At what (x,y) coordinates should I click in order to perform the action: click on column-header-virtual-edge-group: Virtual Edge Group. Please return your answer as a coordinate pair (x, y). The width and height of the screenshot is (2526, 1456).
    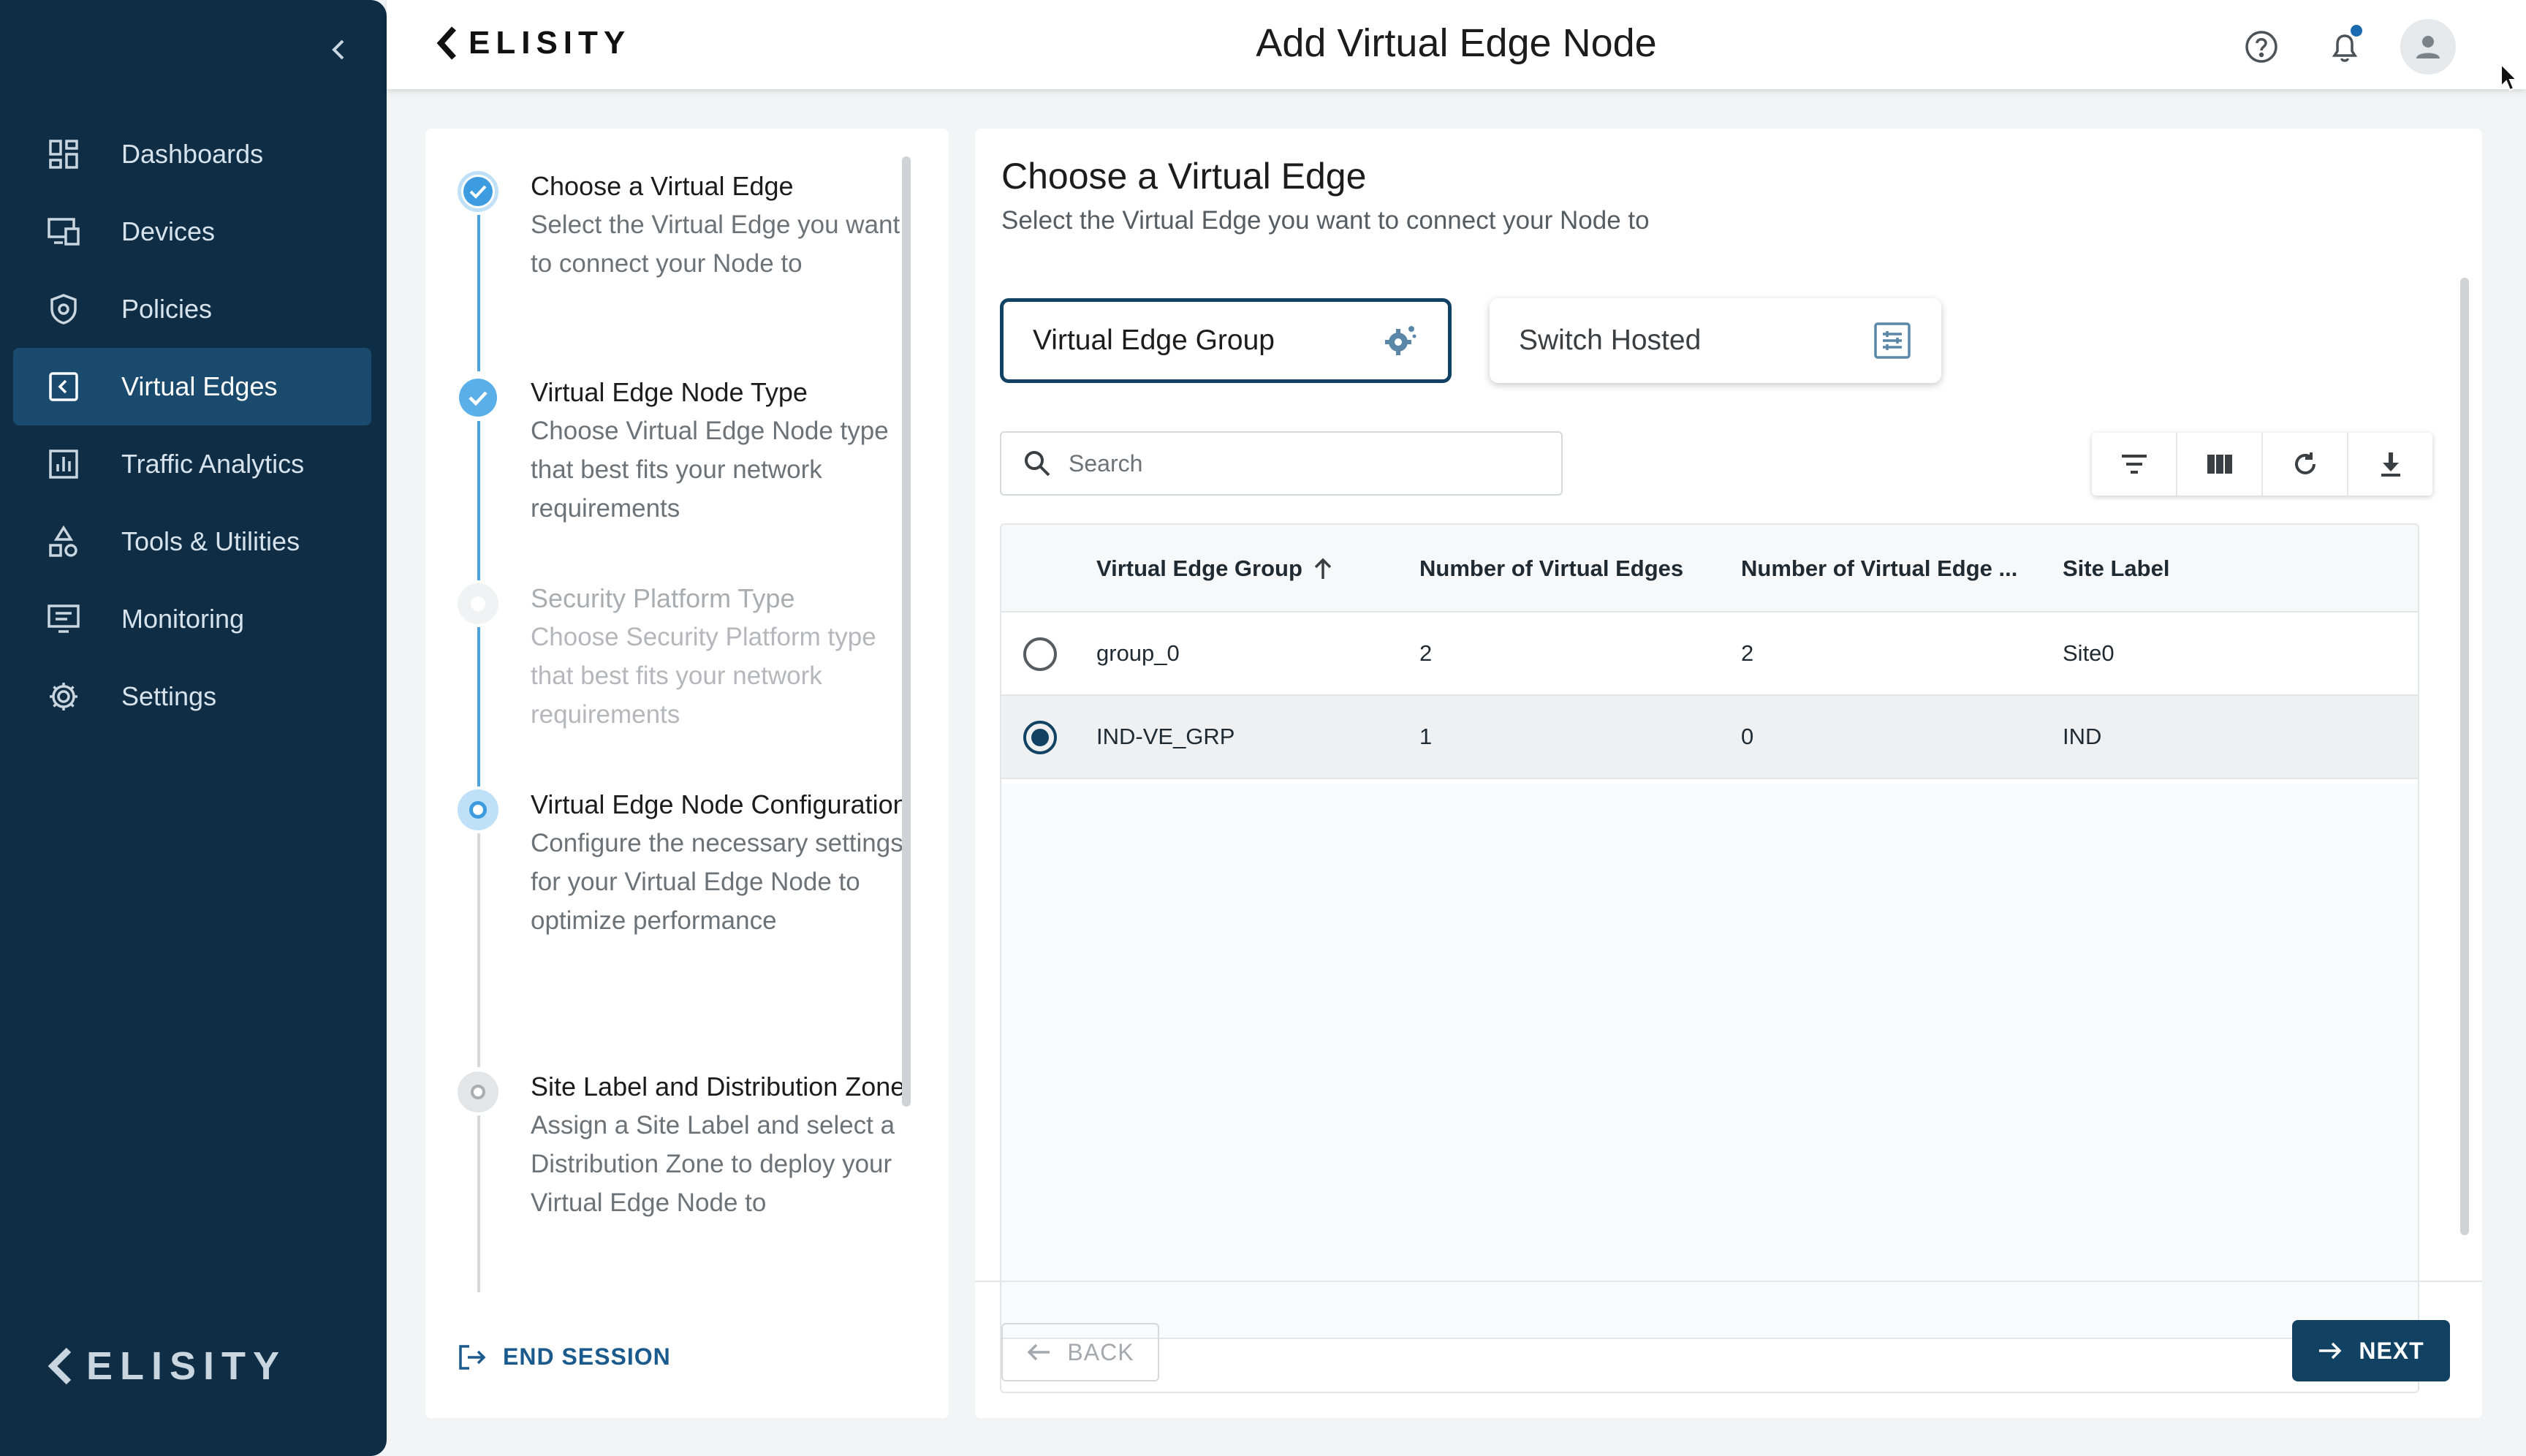
    Looking at the image, I should click on (1214, 569).